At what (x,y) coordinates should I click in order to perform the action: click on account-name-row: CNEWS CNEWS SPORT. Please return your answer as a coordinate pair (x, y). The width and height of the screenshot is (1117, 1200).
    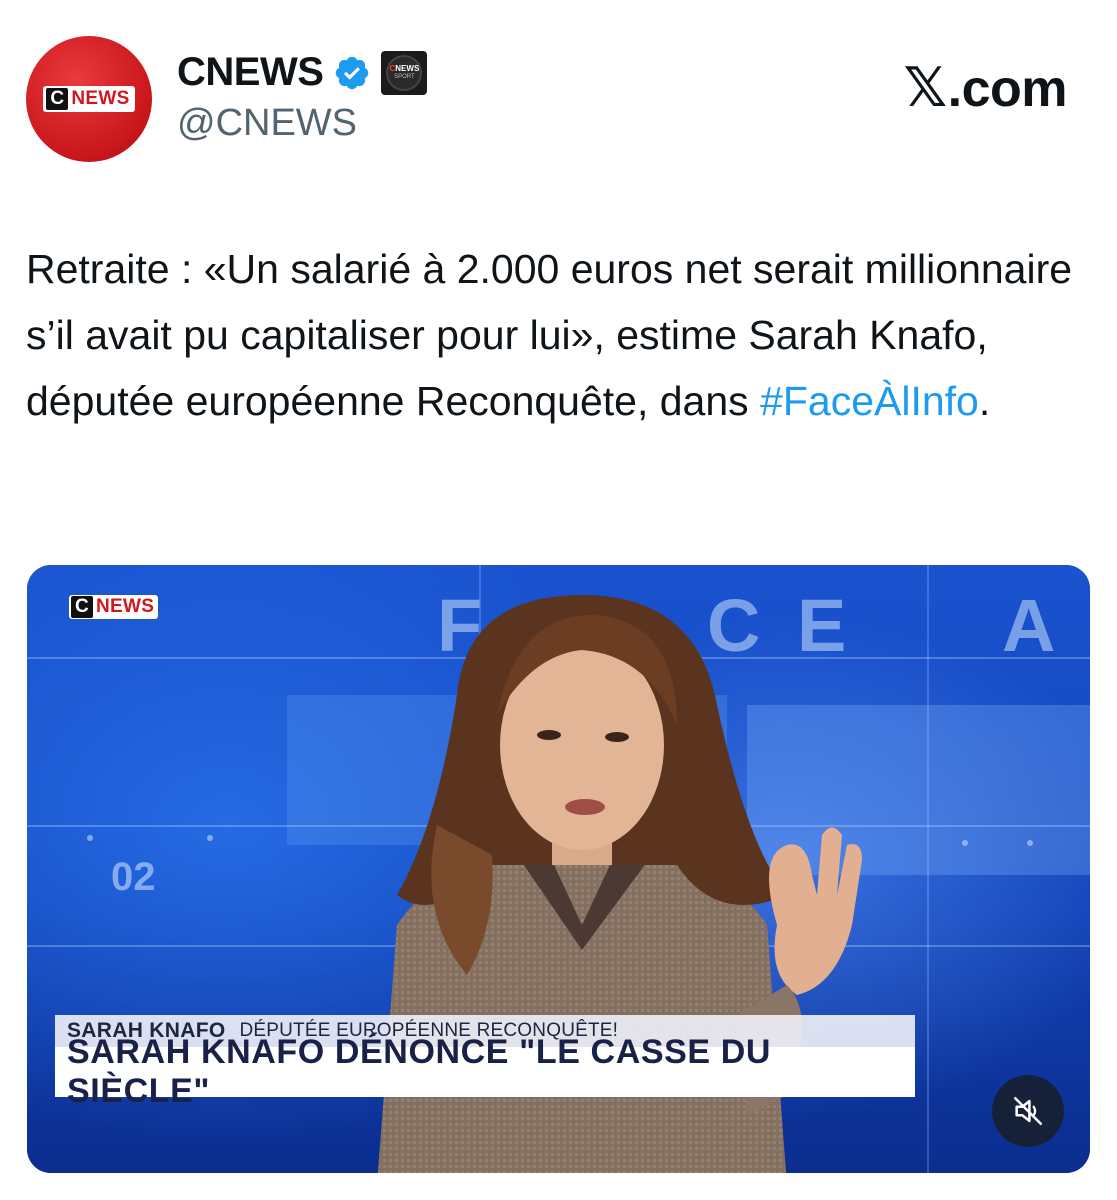
    Looking at the image, I should click on (302, 72).